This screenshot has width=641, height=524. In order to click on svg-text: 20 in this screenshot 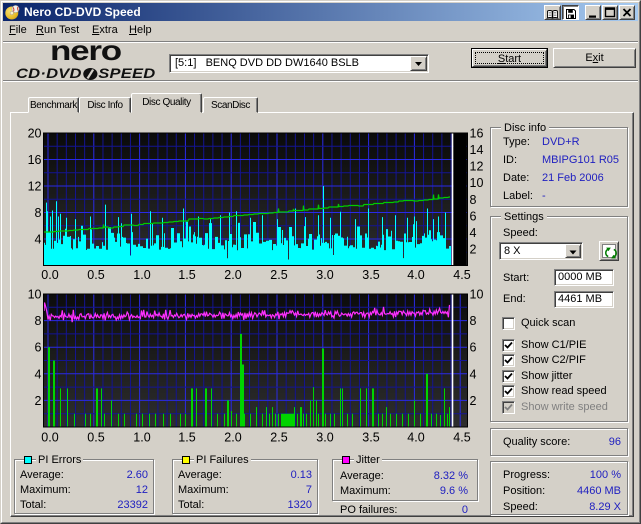, I will do `click(35, 134)`.